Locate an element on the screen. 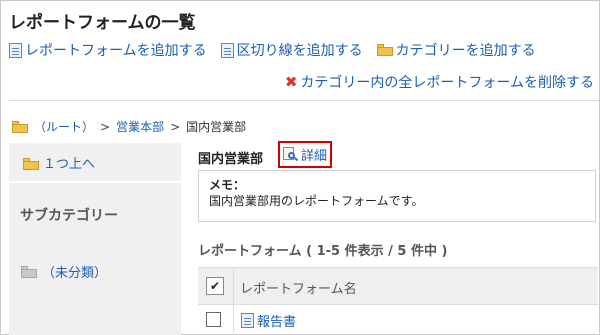 This screenshot has width=600, height=335. breadcrumb: （ルート） > 営業本部 > 国内営業部 is located at coordinates (129, 126).